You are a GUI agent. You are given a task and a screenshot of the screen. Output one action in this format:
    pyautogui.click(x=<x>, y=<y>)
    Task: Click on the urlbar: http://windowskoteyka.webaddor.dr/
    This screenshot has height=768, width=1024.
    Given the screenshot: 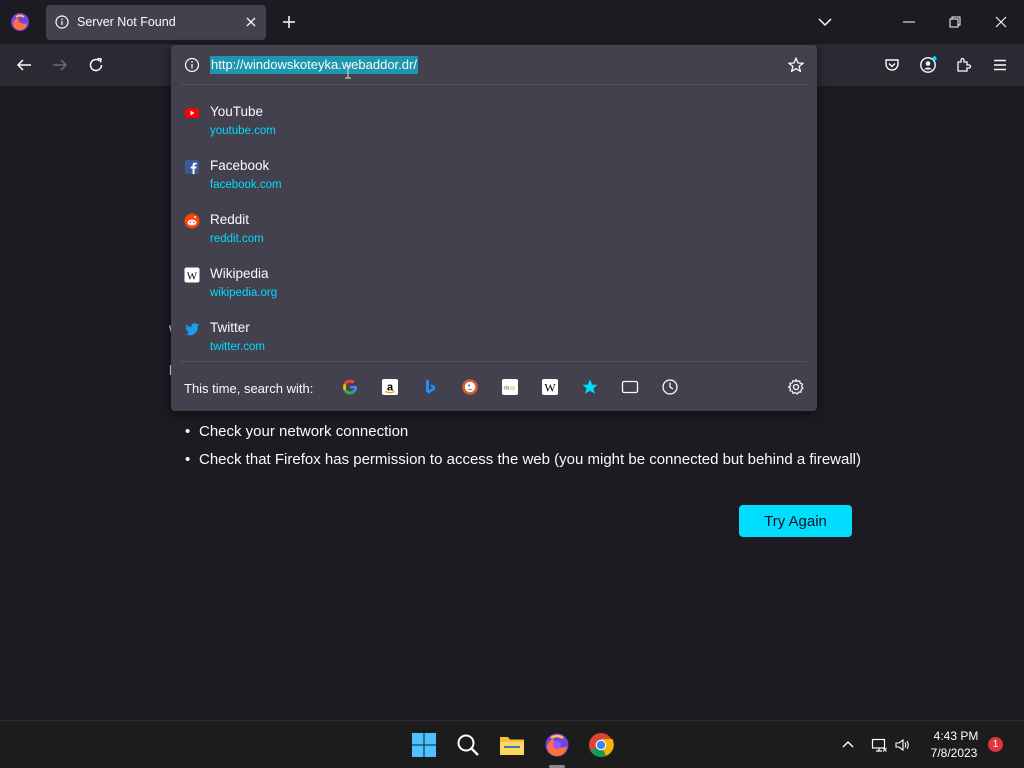 What is the action you would take?
    pyautogui.click(x=494, y=65)
    